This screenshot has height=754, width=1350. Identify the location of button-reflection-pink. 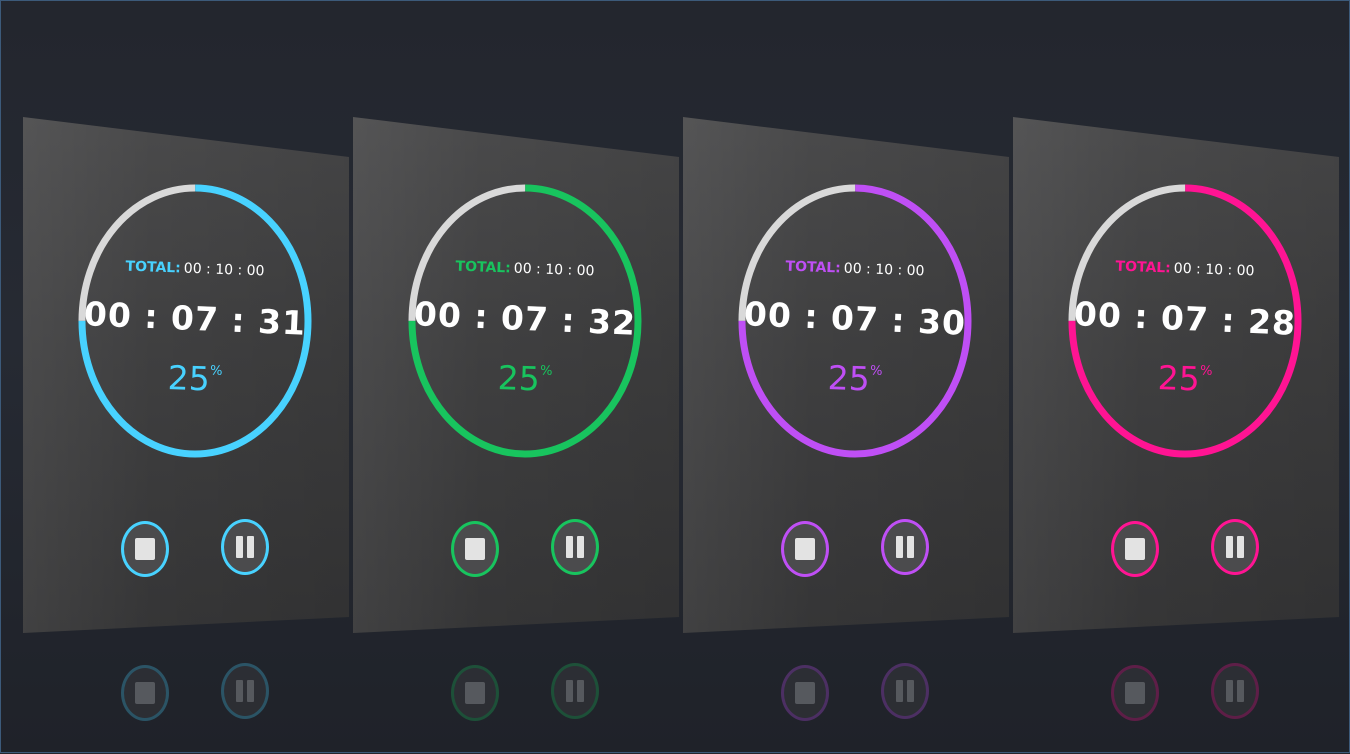
(1176, 691).